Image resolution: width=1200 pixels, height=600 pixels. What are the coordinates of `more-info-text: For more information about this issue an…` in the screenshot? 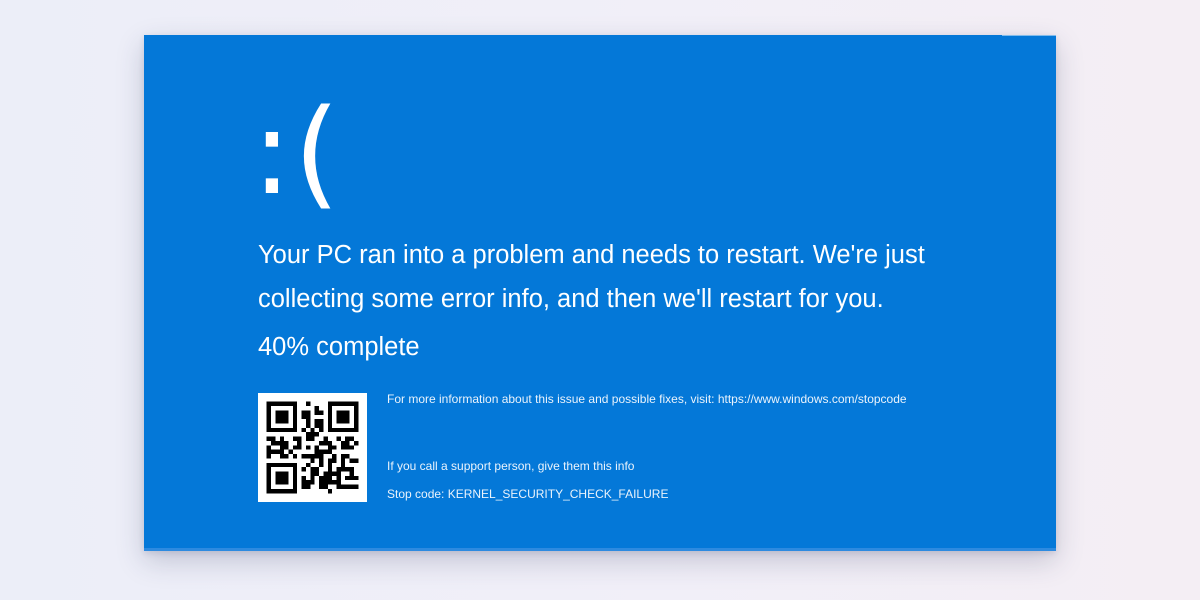 It's located at (647, 399).